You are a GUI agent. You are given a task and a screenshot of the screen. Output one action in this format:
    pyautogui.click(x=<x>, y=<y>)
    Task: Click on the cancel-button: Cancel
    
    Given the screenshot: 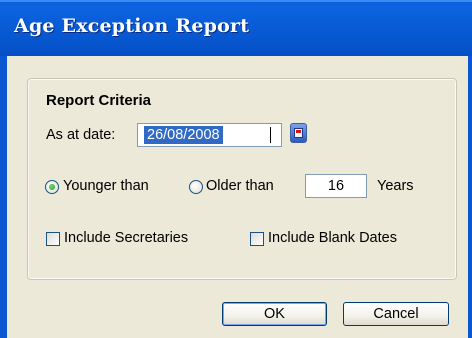 What is the action you would take?
    pyautogui.click(x=396, y=314)
    